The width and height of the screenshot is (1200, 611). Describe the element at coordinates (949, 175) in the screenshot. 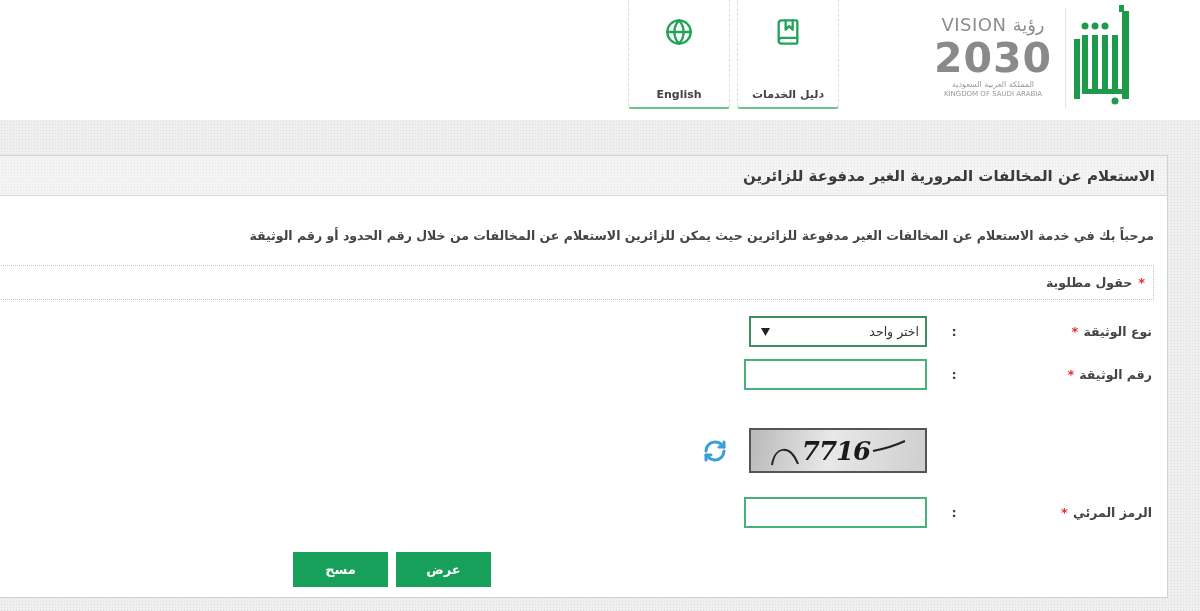

I see `panel-title: الاستعلام عن المخالفات المرورية الغير مدفوعة للزائرين` at that location.